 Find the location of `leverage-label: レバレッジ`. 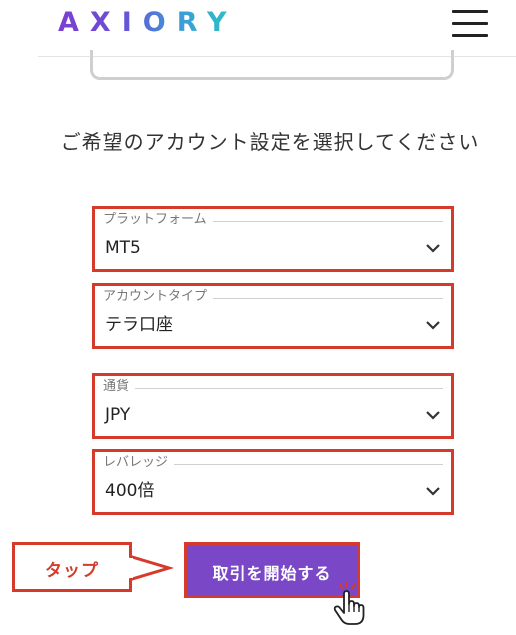

leverage-label: レバレッジ is located at coordinates (139, 463).